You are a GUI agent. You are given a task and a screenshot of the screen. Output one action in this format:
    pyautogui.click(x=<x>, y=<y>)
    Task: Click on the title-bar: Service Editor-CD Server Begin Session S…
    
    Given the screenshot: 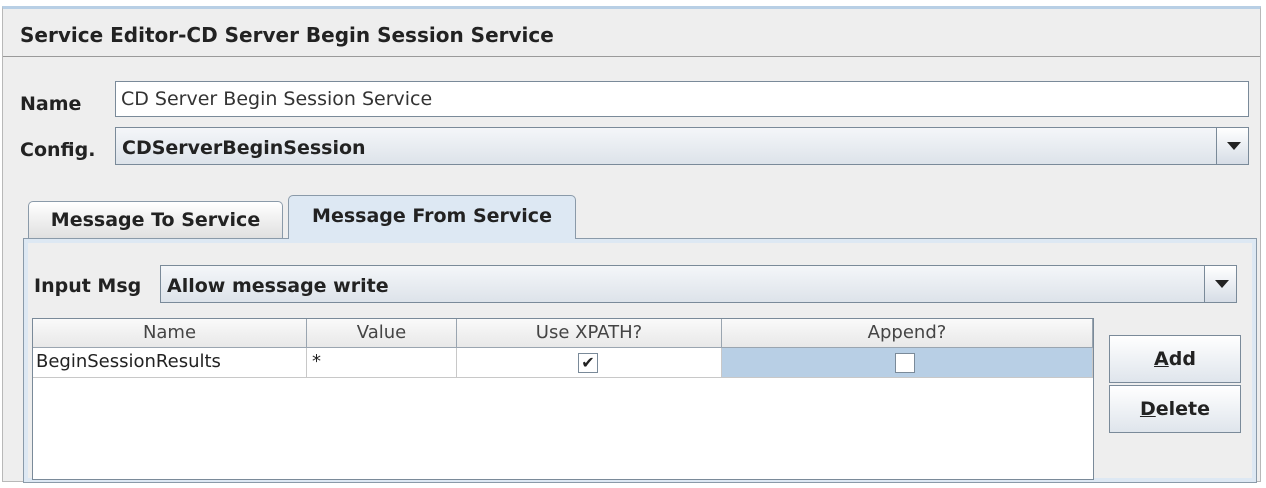 What is the action you would take?
    pyautogui.click(x=631, y=33)
    